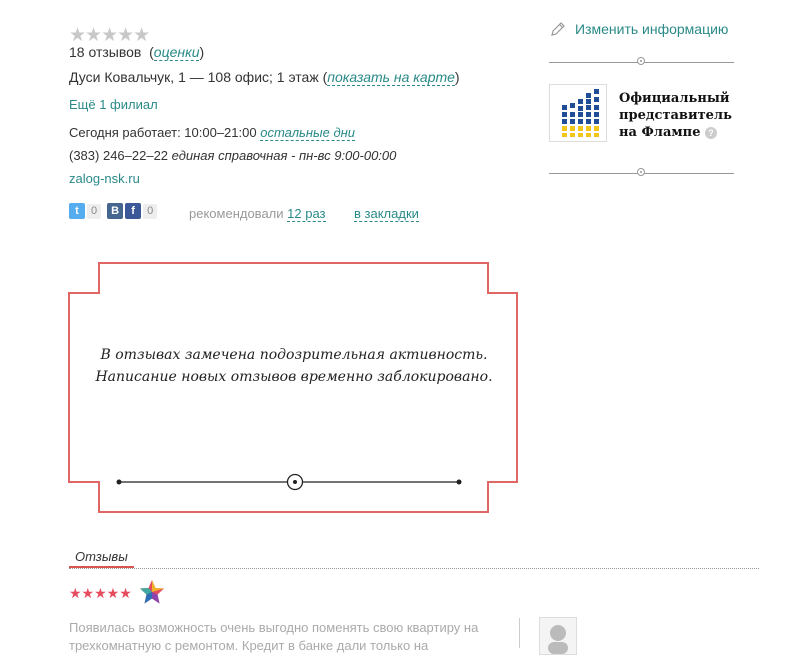 The height and width of the screenshot is (659, 792). Describe the element at coordinates (105, 52) in the screenshot. I see `reviews-count: 18 отзывов` at that location.